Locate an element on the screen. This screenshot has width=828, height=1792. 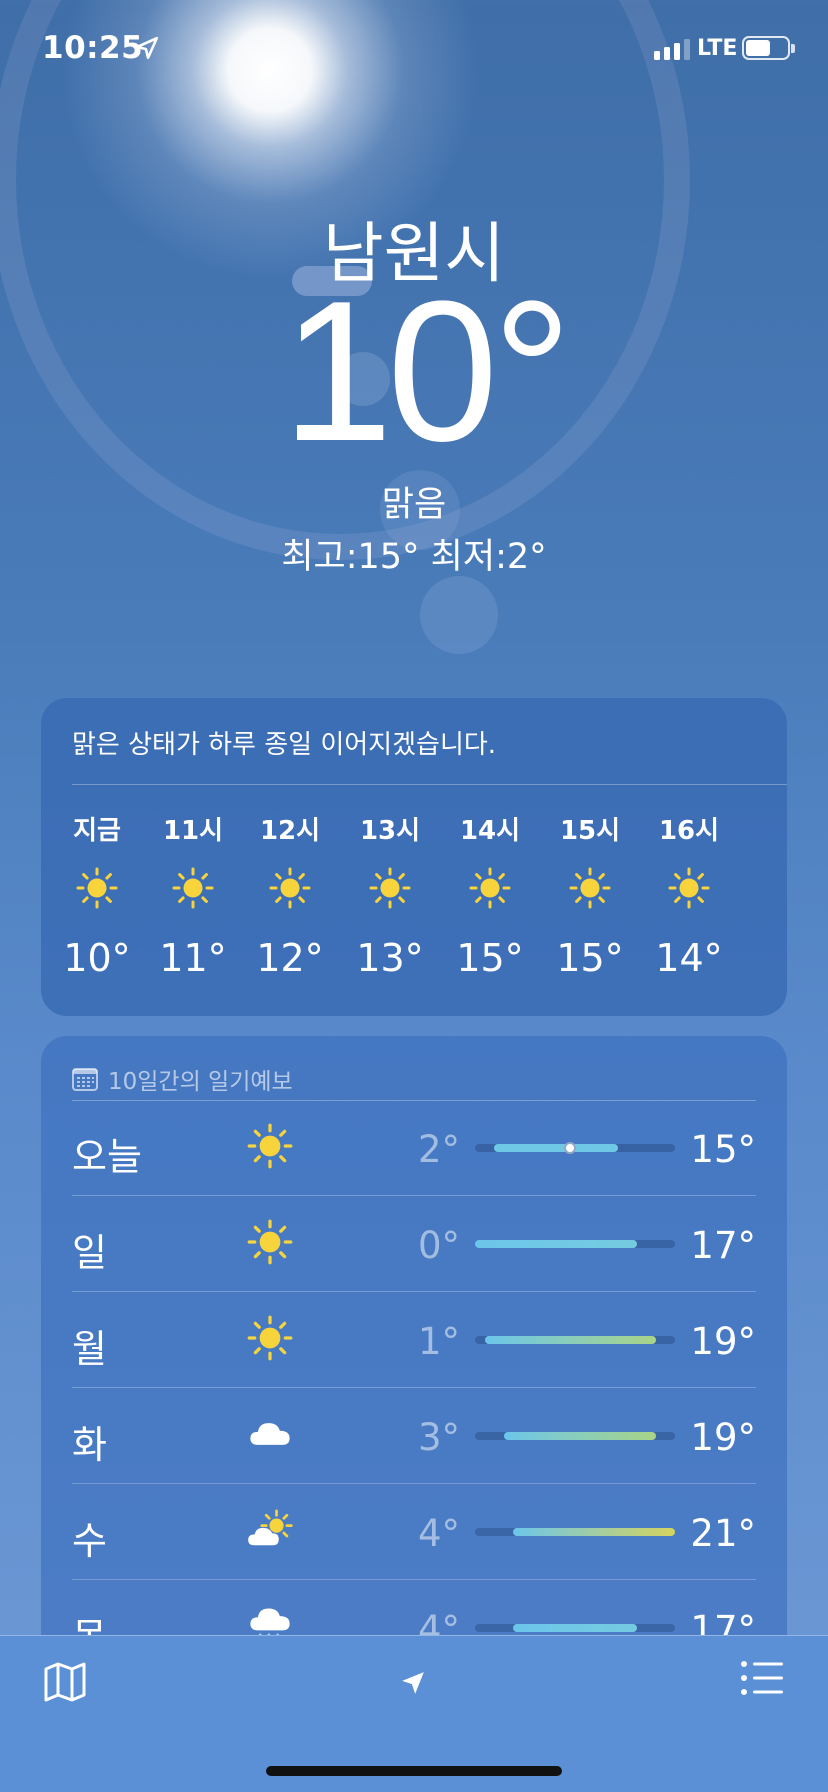
partly-sunny-icon is located at coordinates (270, 1527).